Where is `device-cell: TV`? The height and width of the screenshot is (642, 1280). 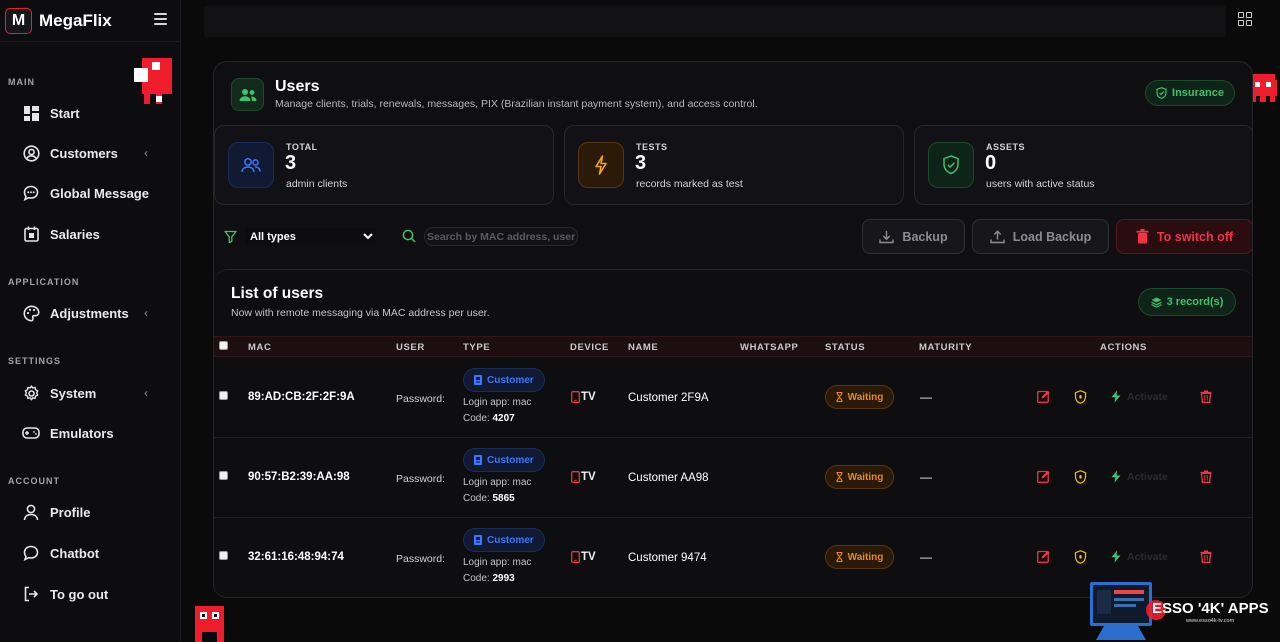
device-cell: TV is located at coordinates (583, 477).